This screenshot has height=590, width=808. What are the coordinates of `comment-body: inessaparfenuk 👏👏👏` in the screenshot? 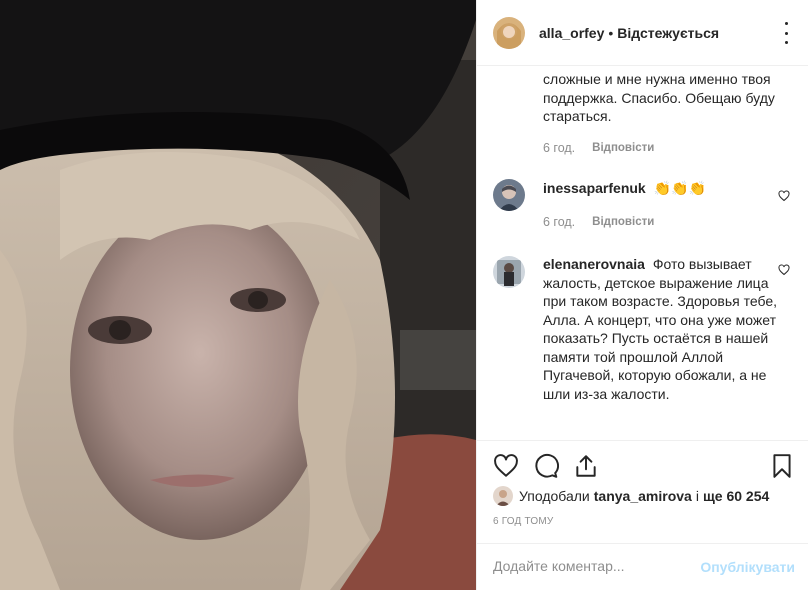 It's located at (661, 188).